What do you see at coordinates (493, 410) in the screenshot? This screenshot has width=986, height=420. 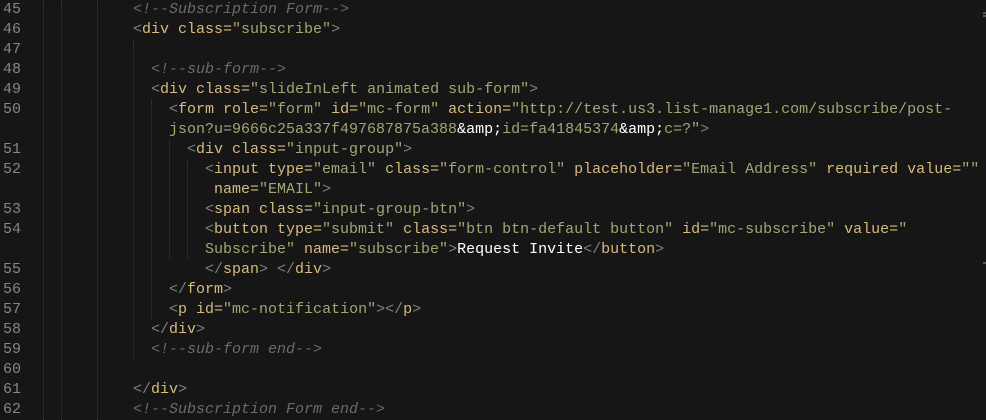 I see `code-line: 62 <!--Subscription Form end-->` at bounding box center [493, 410].